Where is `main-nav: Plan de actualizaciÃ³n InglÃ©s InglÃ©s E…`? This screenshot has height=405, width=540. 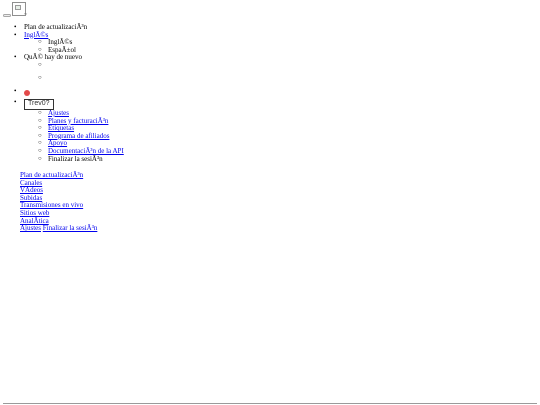 main-nav: Plan de actualizaciÃ³n InglÃ©s InglÃ©s E… is located at coordinates (114, 93).